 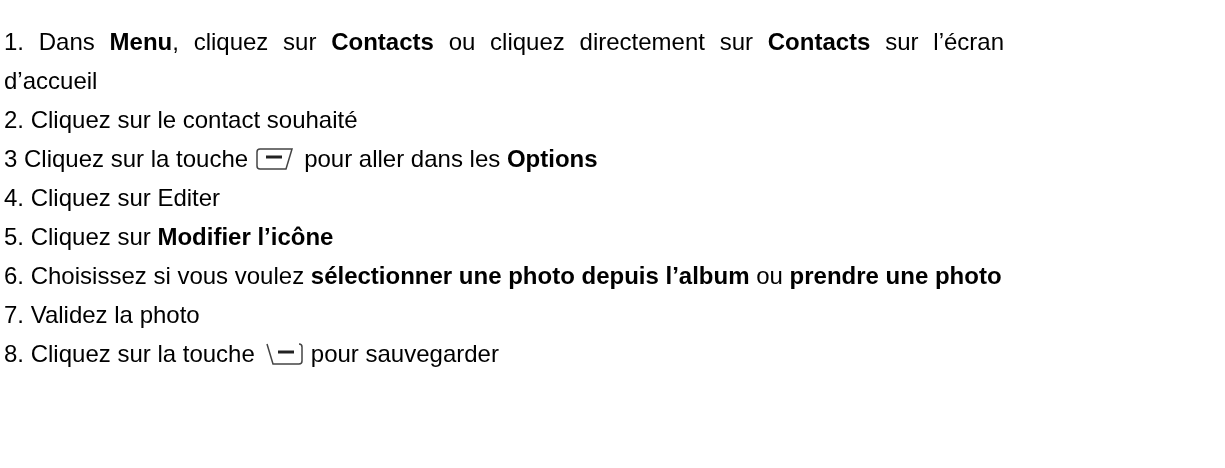 I want to click on instruction-text: 8. Cliquez sur la touche, so click(x=129, y=354).